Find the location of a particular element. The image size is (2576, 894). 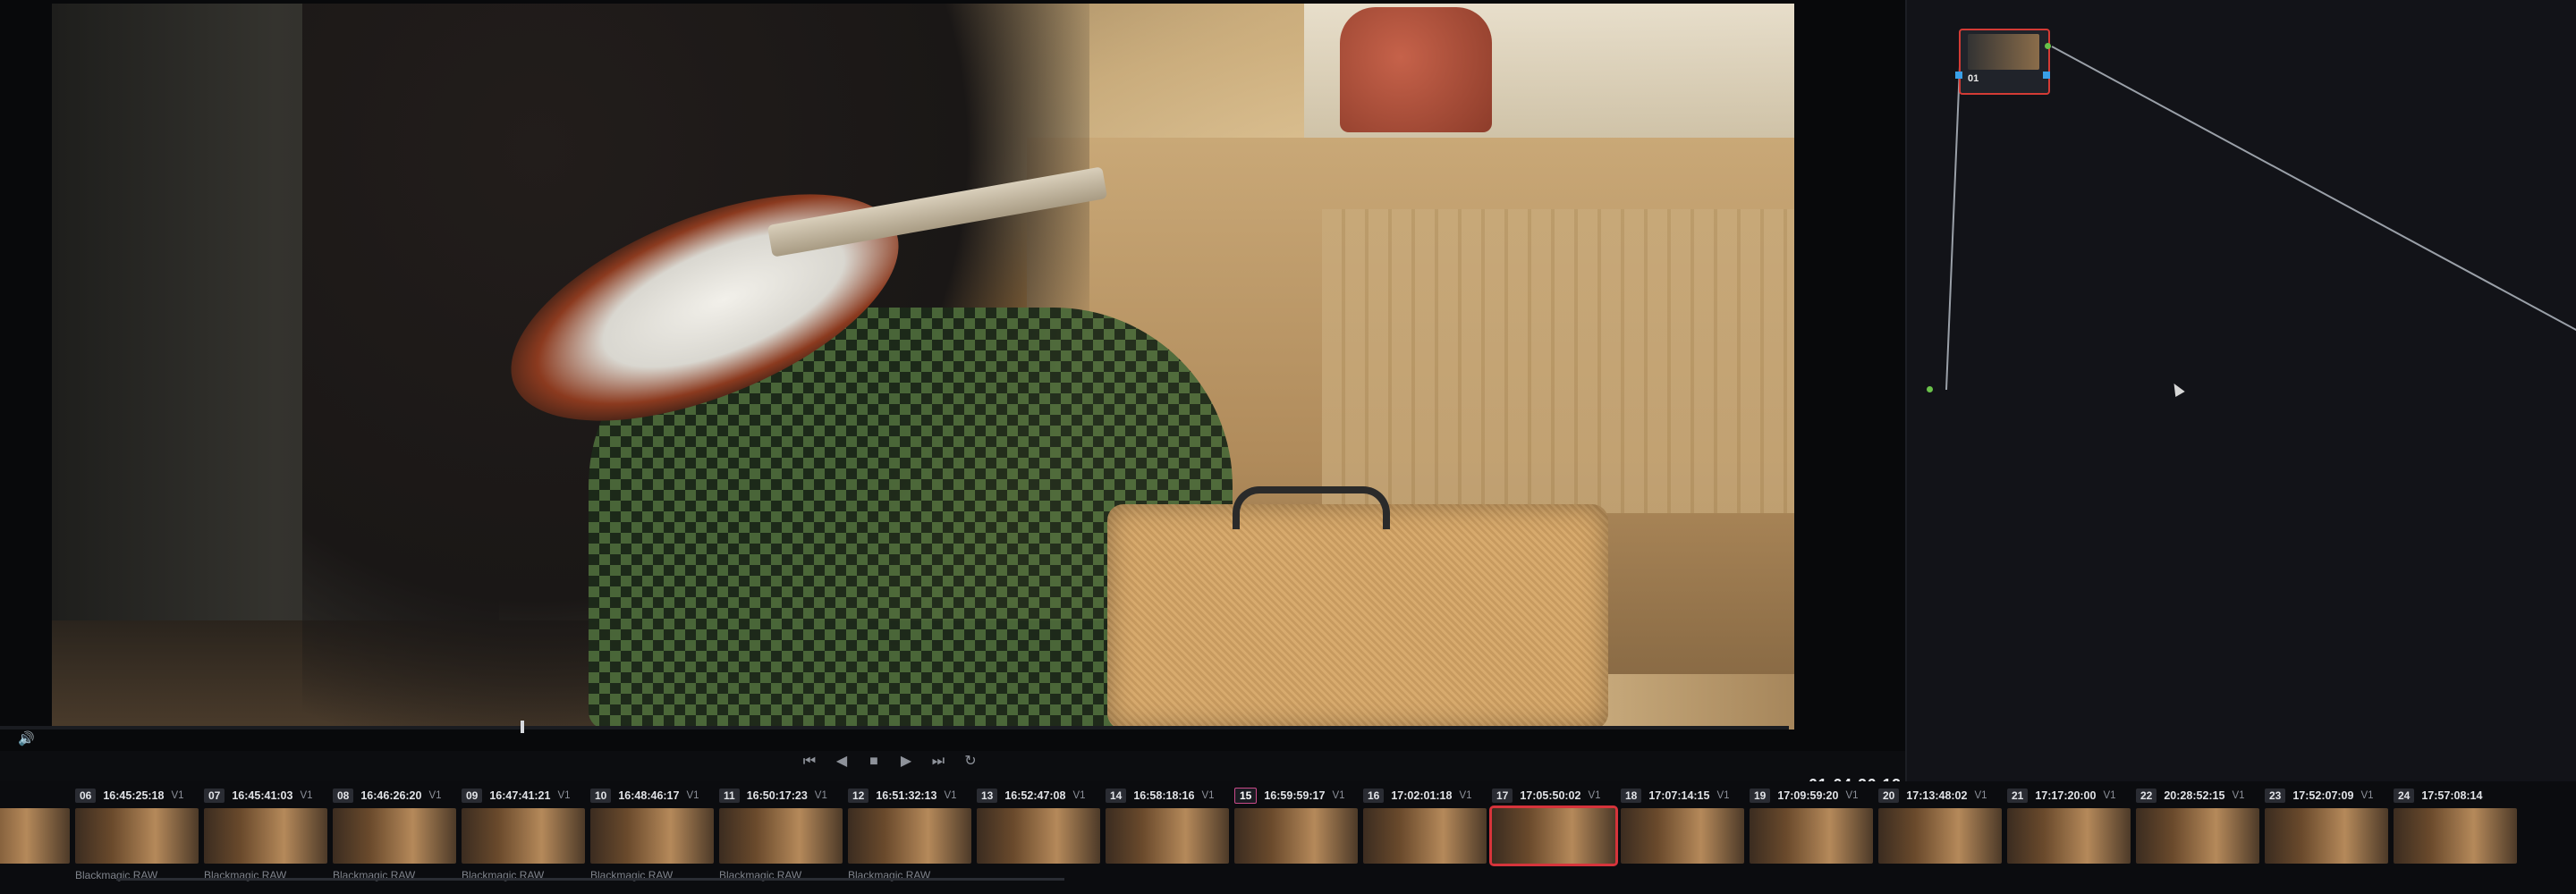

clip-index-badge: 13 is located at coordinates (987, 796).